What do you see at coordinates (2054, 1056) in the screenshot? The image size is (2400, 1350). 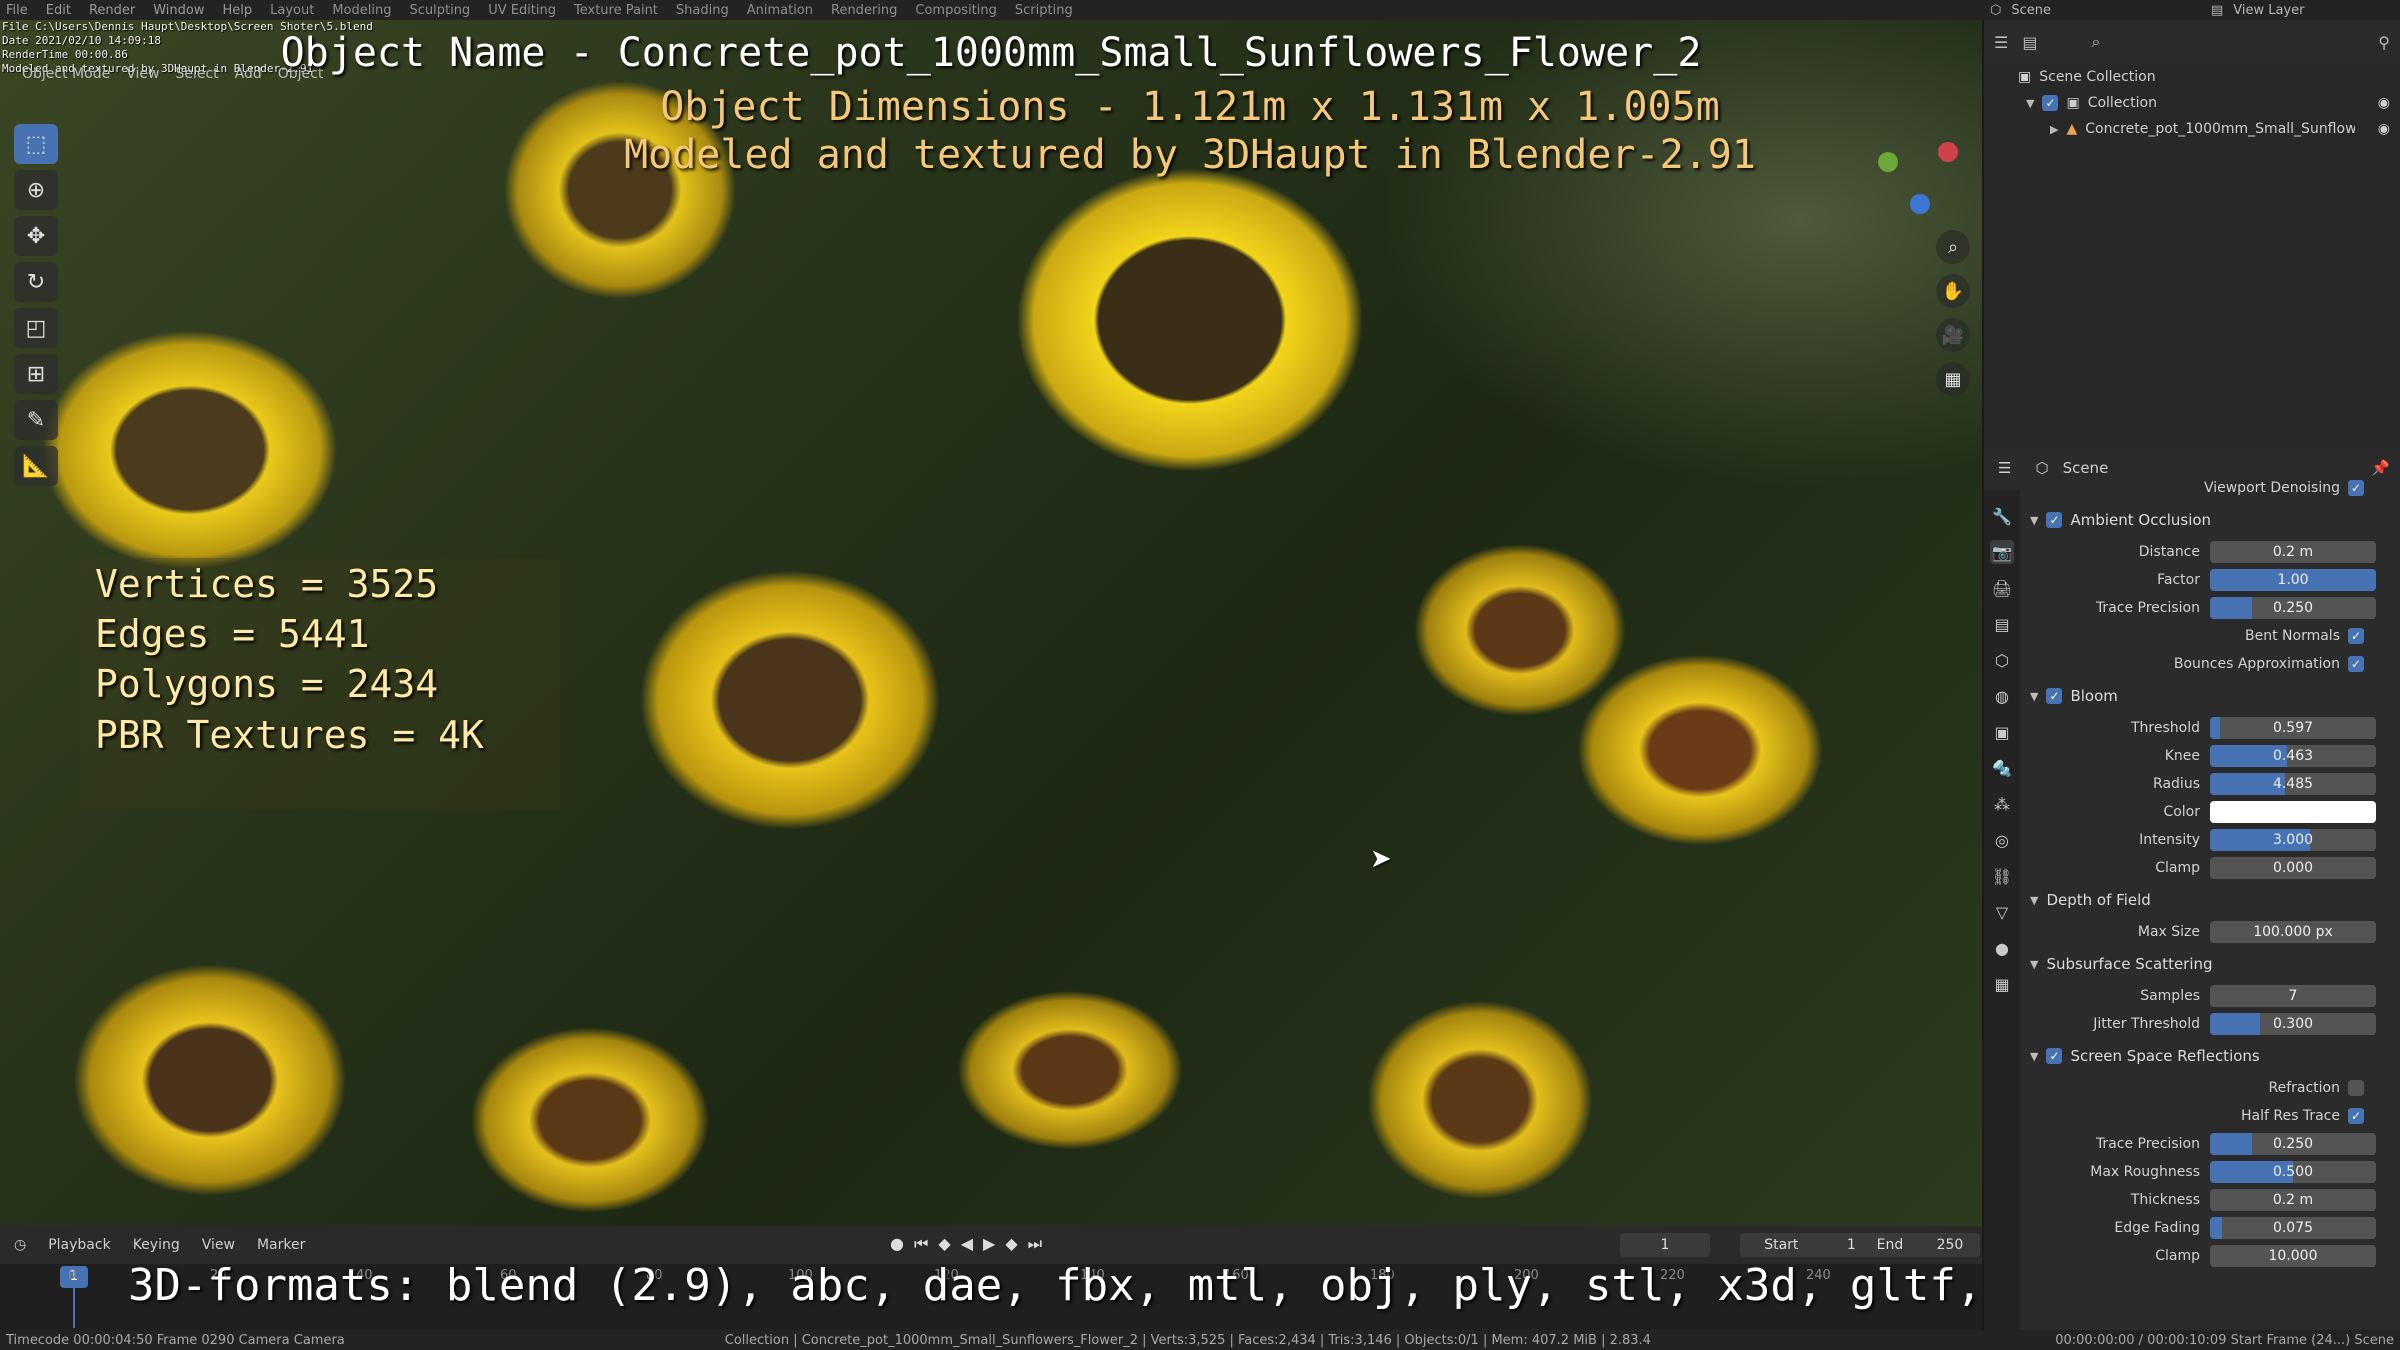 I see `ssr-enable-checkbox: ✓` at bounding box center [2054, 1056].